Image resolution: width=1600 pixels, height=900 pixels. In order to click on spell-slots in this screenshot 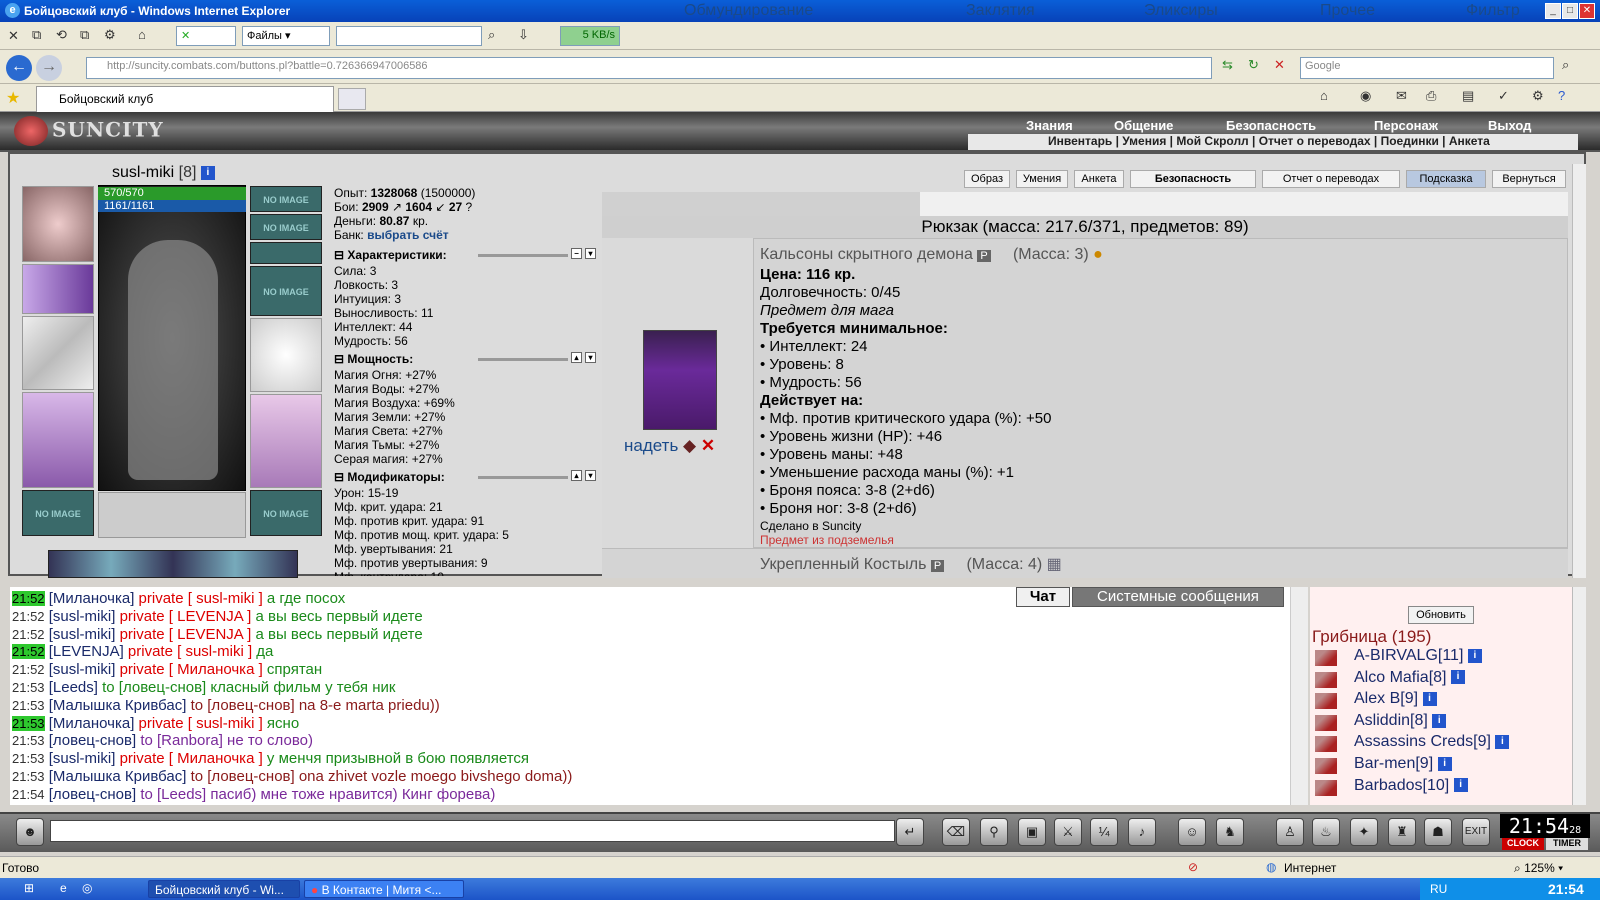, I will do `click(173, 564)`.